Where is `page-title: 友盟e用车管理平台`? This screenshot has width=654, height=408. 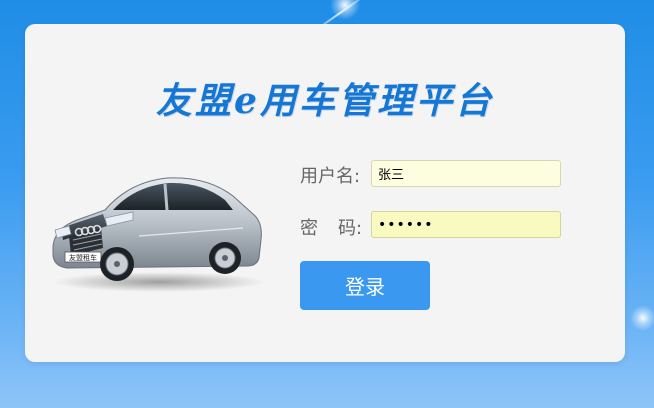
page-title: 友盟e用车管理平台 is located at coordinates (325, 101).